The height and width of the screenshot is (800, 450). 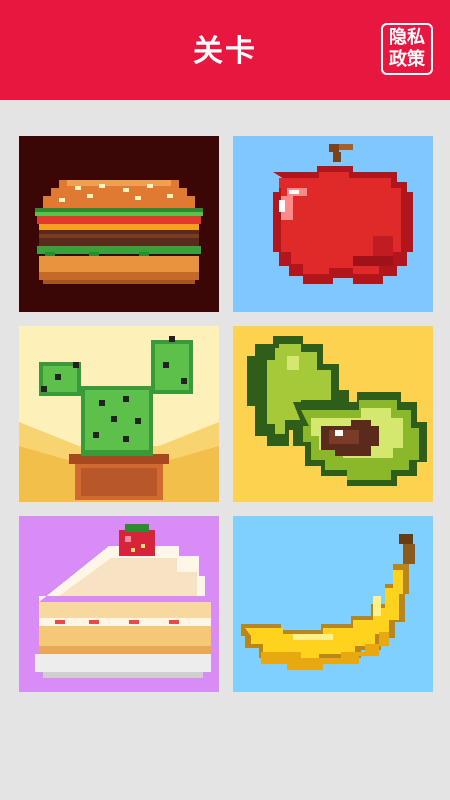 What do you see at coordinates (407, 37) in the screenshot?
I see `privacy-label-line1: 隐私` at bounding box center [407, 37].